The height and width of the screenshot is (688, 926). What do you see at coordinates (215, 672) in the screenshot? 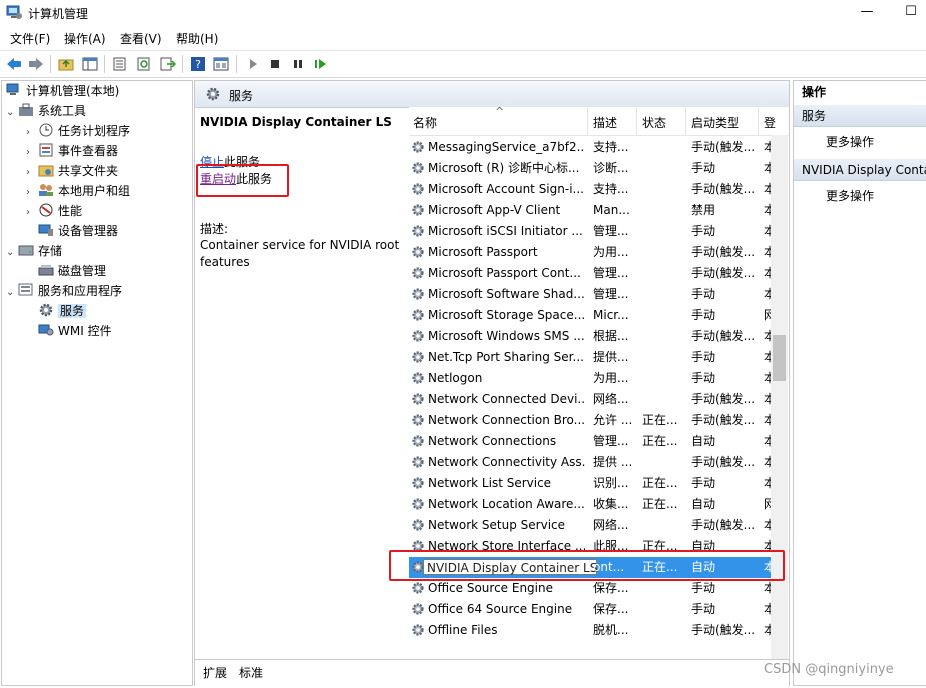
I see `tab-extended: 扩展` at bounding box center [215, 672].